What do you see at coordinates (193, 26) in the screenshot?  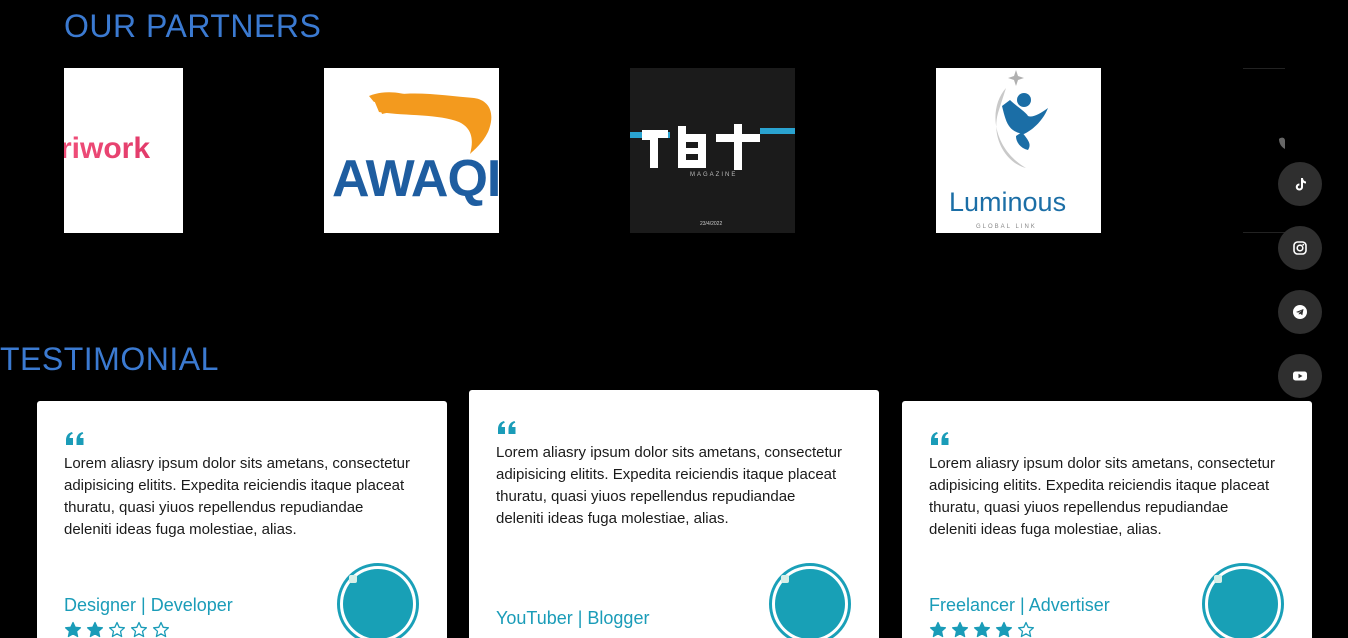 I see `partners-title: OUR PARTNERS` at bounding box center [193, 26].